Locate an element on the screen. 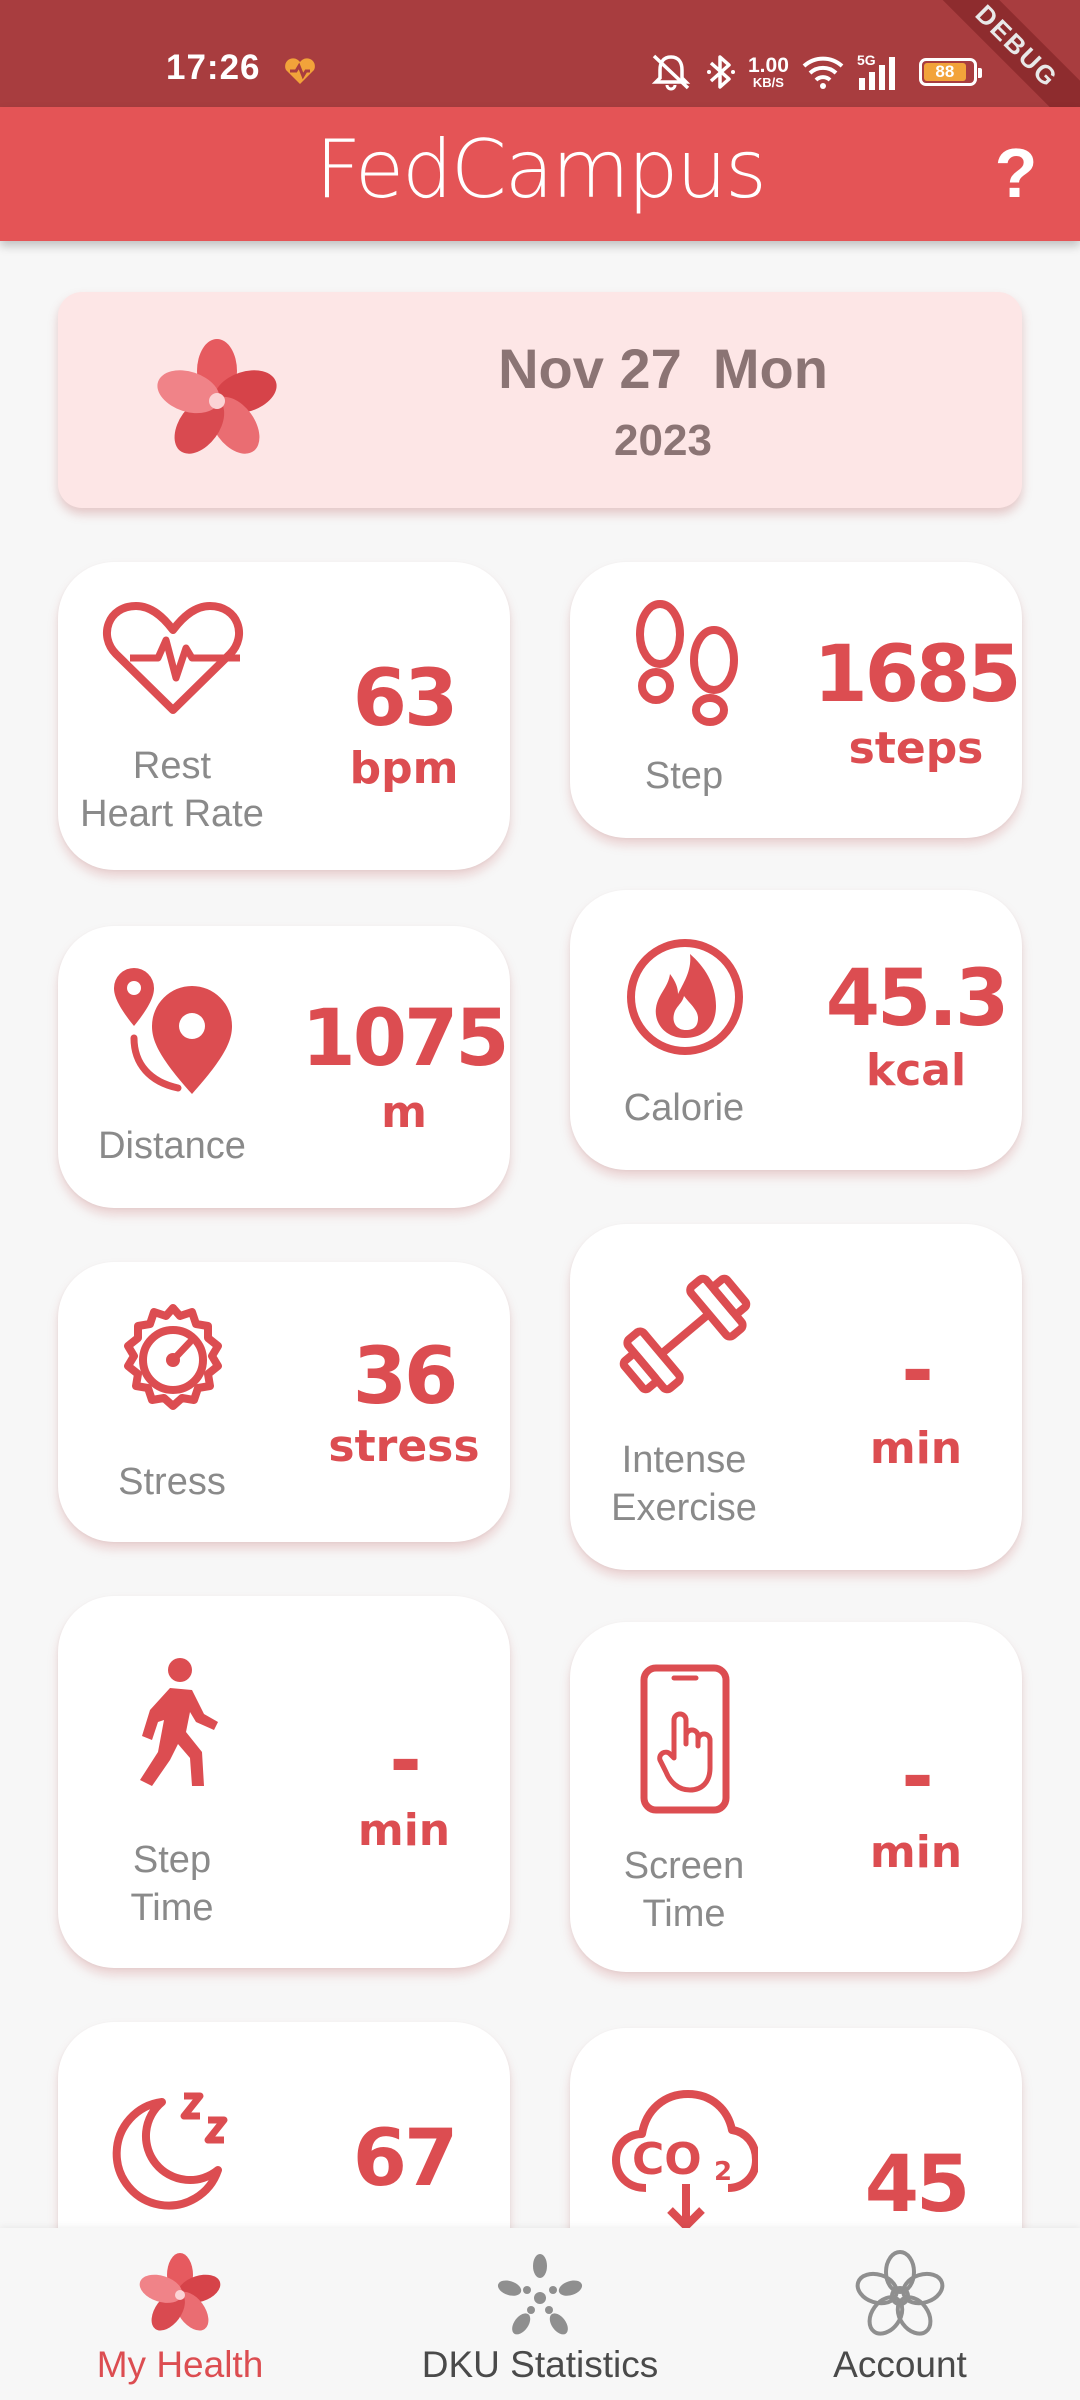  nav-my-health: My Health is located at coordinates (180, 2314).